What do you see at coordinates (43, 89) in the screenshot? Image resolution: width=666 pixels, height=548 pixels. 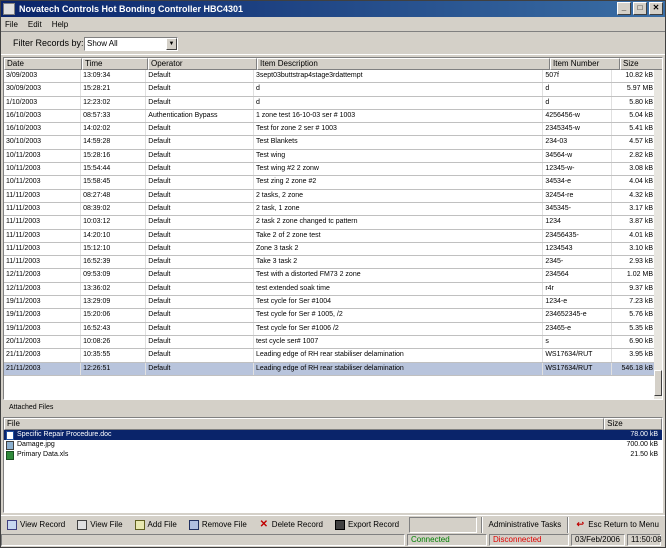 I see `cell-date: 30/09/2003` at bounding box center [43, 89].